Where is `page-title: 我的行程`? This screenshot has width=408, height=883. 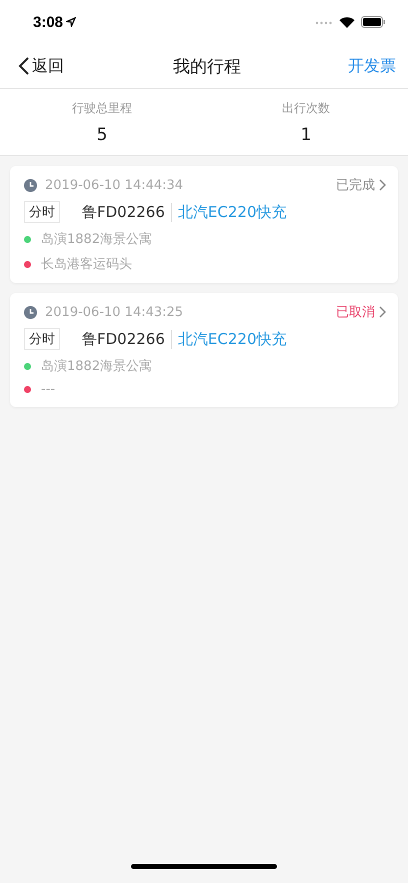
page-title: 我的行程 is located at coordinates (207, 67).